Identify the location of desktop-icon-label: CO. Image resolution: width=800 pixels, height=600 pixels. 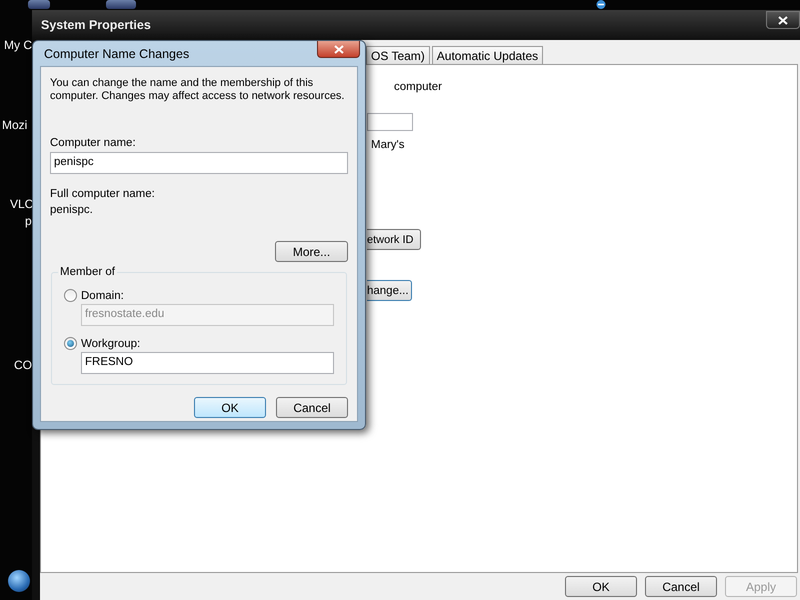
(23, 365).